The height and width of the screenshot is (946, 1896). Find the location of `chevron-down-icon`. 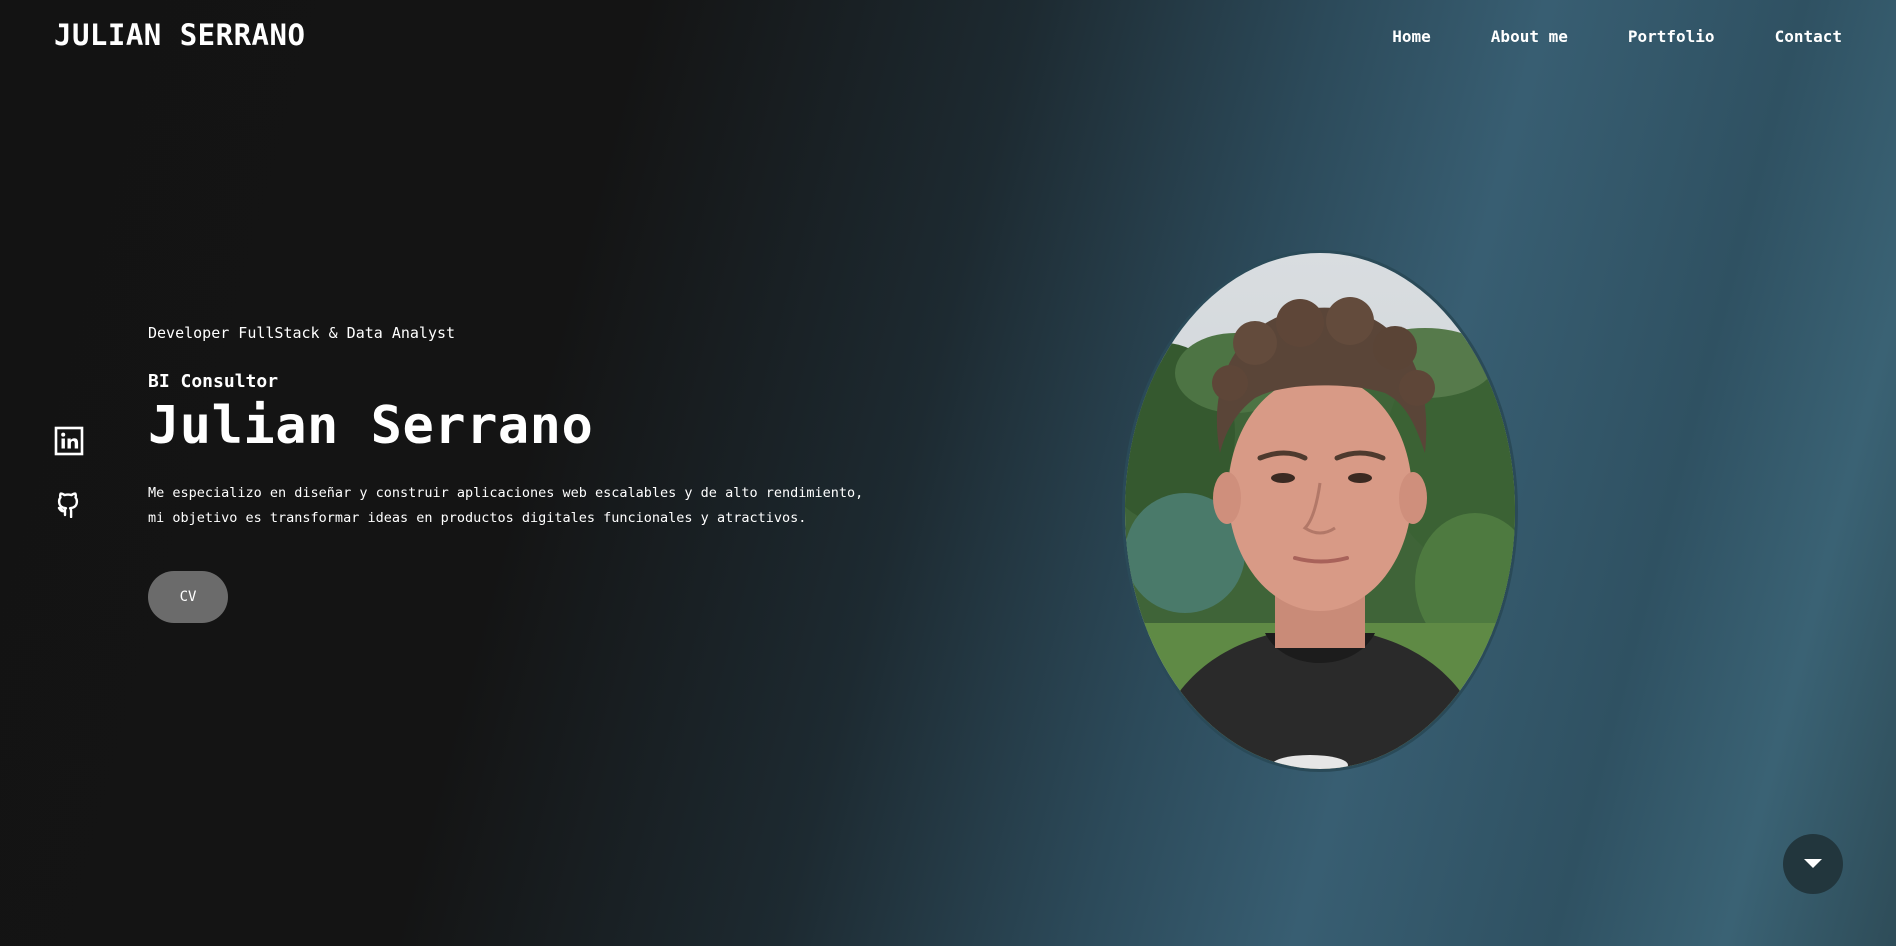

chevron-down-icon is located at coordinates (1813, 863).